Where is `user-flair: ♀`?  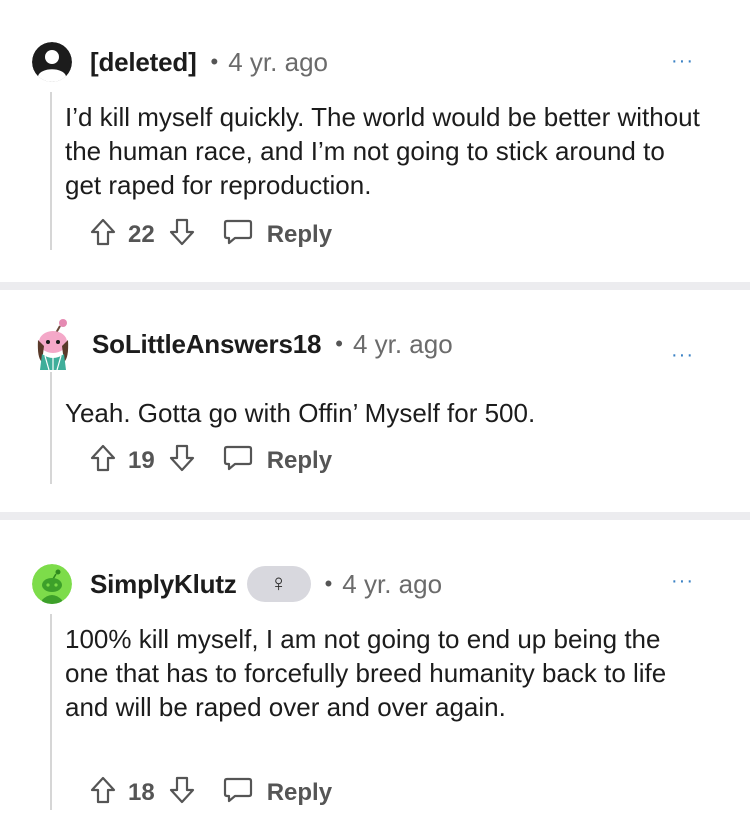
user-flair: ♀ is located at coordinates (278, 584).